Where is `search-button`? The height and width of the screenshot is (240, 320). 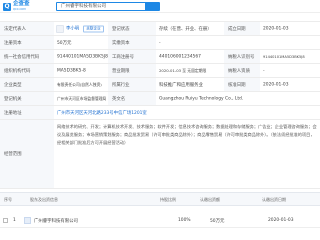
search-button is located at coordinates (152, 6).